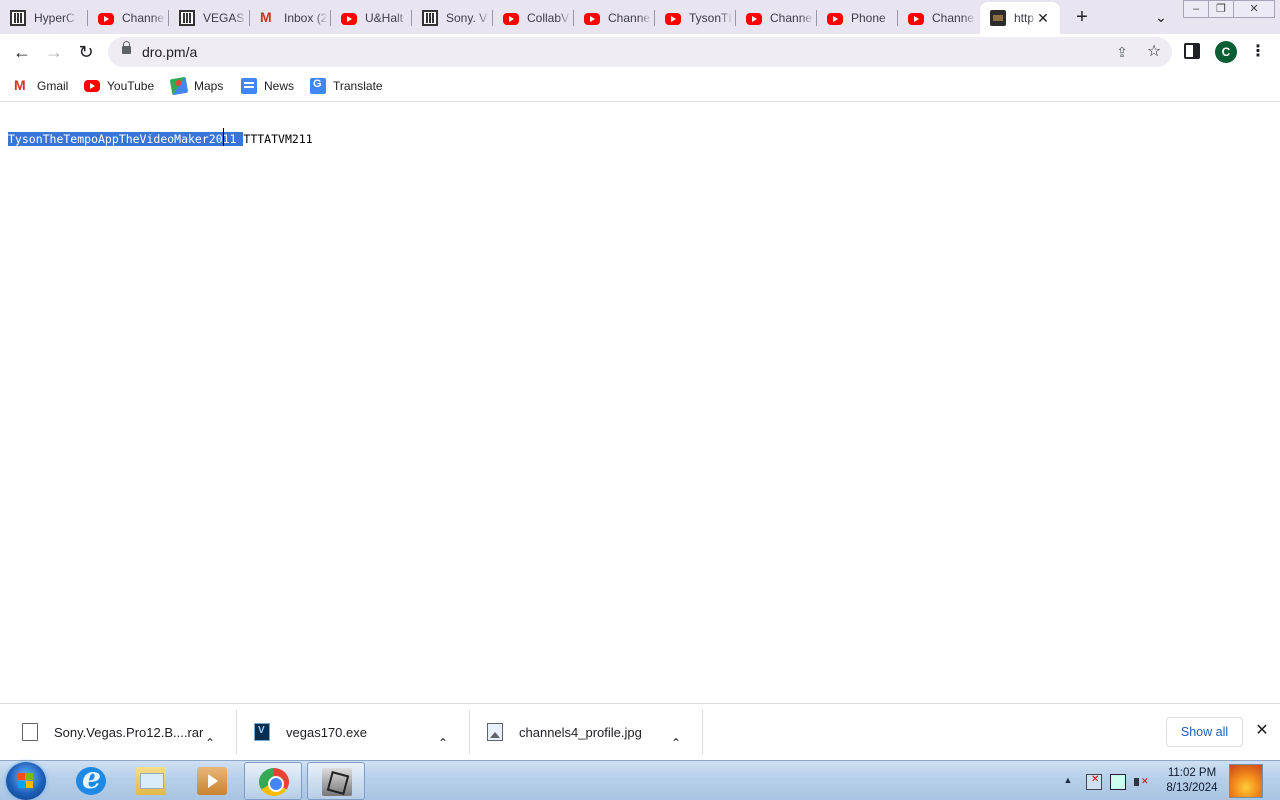 Image resolution: width=1280 pixels, height=800 pixels. What do you see at coordinates (1192, 781) in the screenshot?
I see `clock: 11:02 PM 8/13/2024` at bounding box center [1192, 781].